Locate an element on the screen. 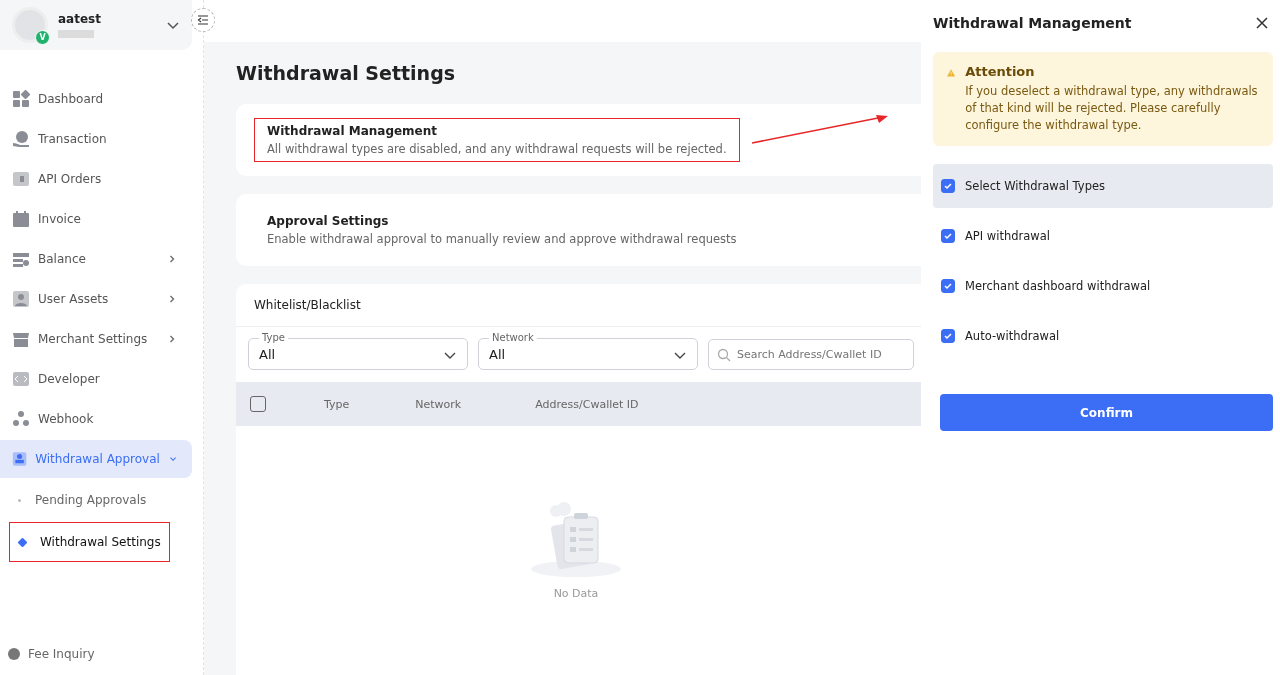 The height and width of the screenshot is (675, 1280). sidebar-subitem: Withdrawal Settings is located at coordinates (89, 542).